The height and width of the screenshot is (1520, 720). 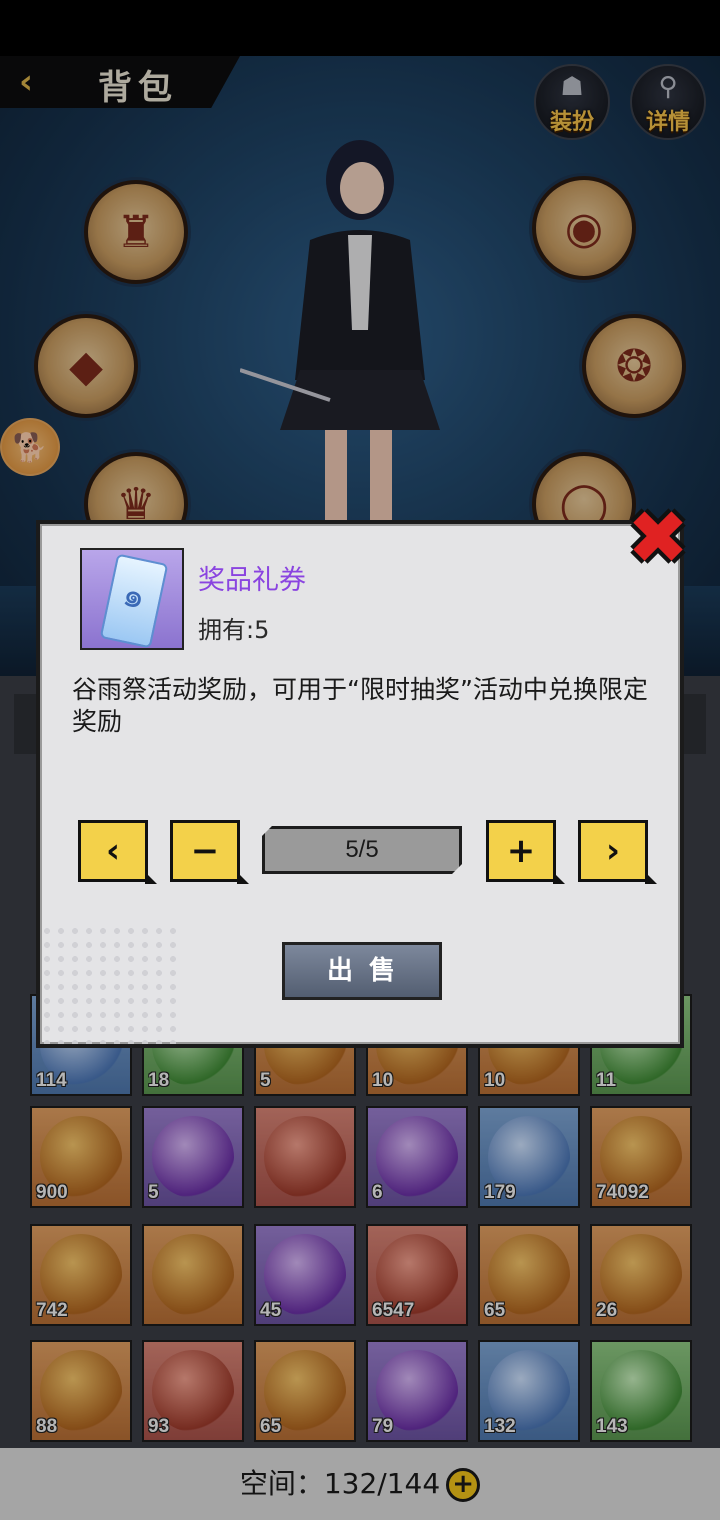 What do you see at coordinates (234, 630) in the screenshot?
I see `item-owned-count: 拥有:5` at bounding box center [234, 630].